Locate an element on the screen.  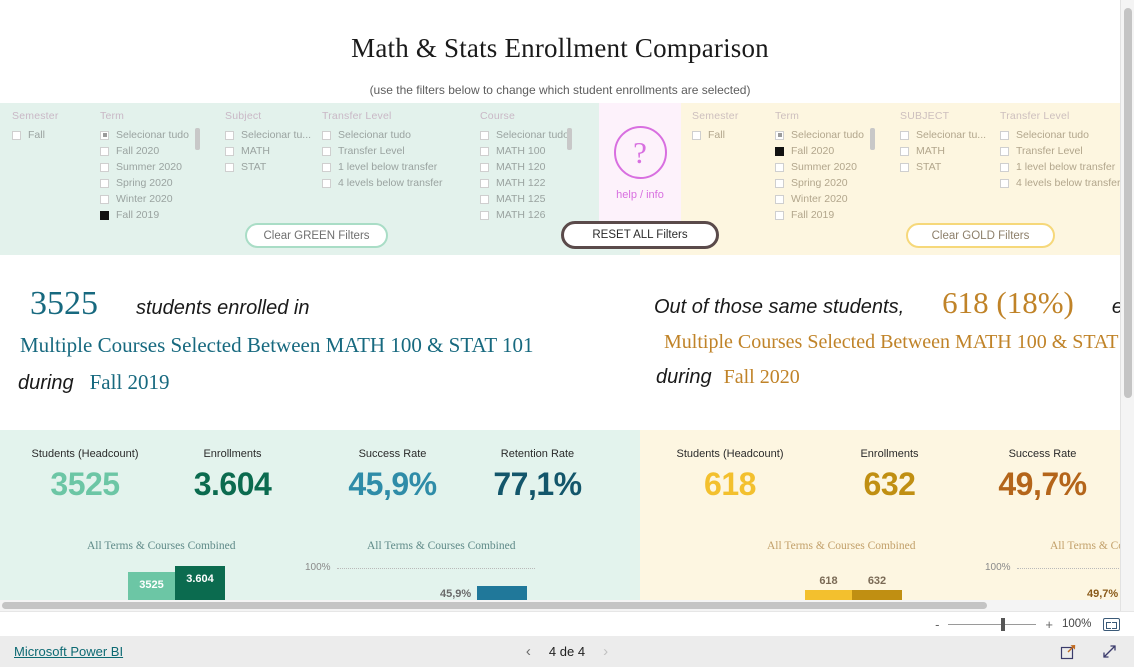
slicer-item: MATH 122 is located at coordinates (524, 183).